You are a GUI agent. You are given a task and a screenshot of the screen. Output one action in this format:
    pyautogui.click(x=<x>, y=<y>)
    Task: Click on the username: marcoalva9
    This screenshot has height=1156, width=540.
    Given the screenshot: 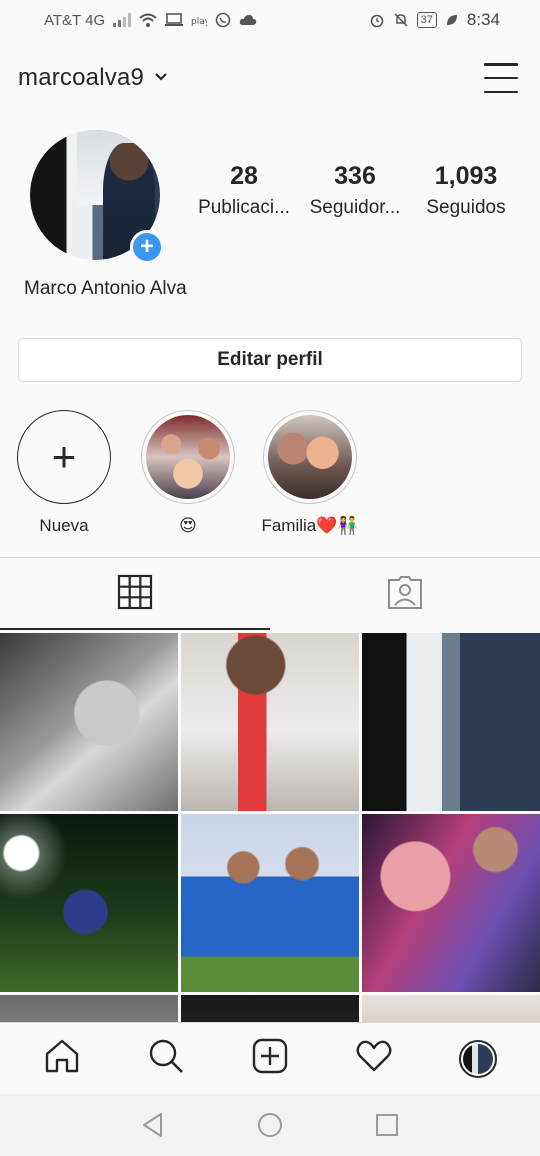 What is the action you would take?
    pyautogui.click(x=81, y=77)
    